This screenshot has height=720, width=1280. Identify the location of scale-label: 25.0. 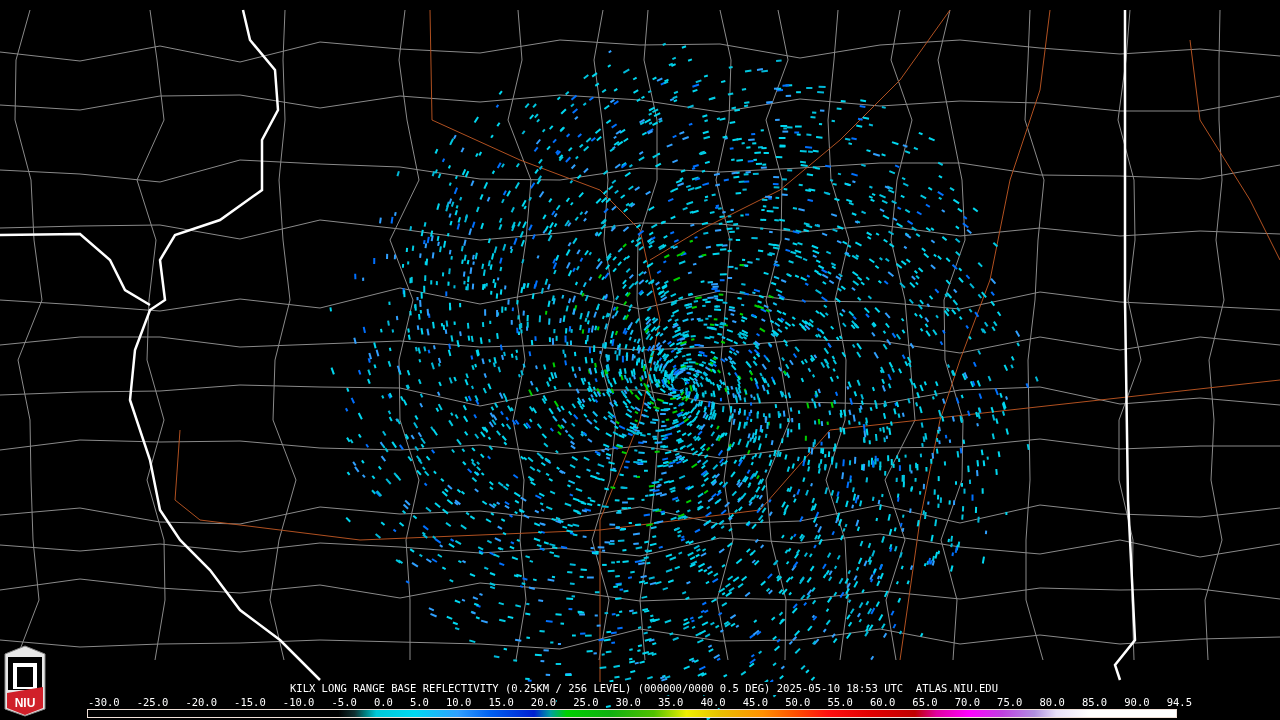
(586, 702).